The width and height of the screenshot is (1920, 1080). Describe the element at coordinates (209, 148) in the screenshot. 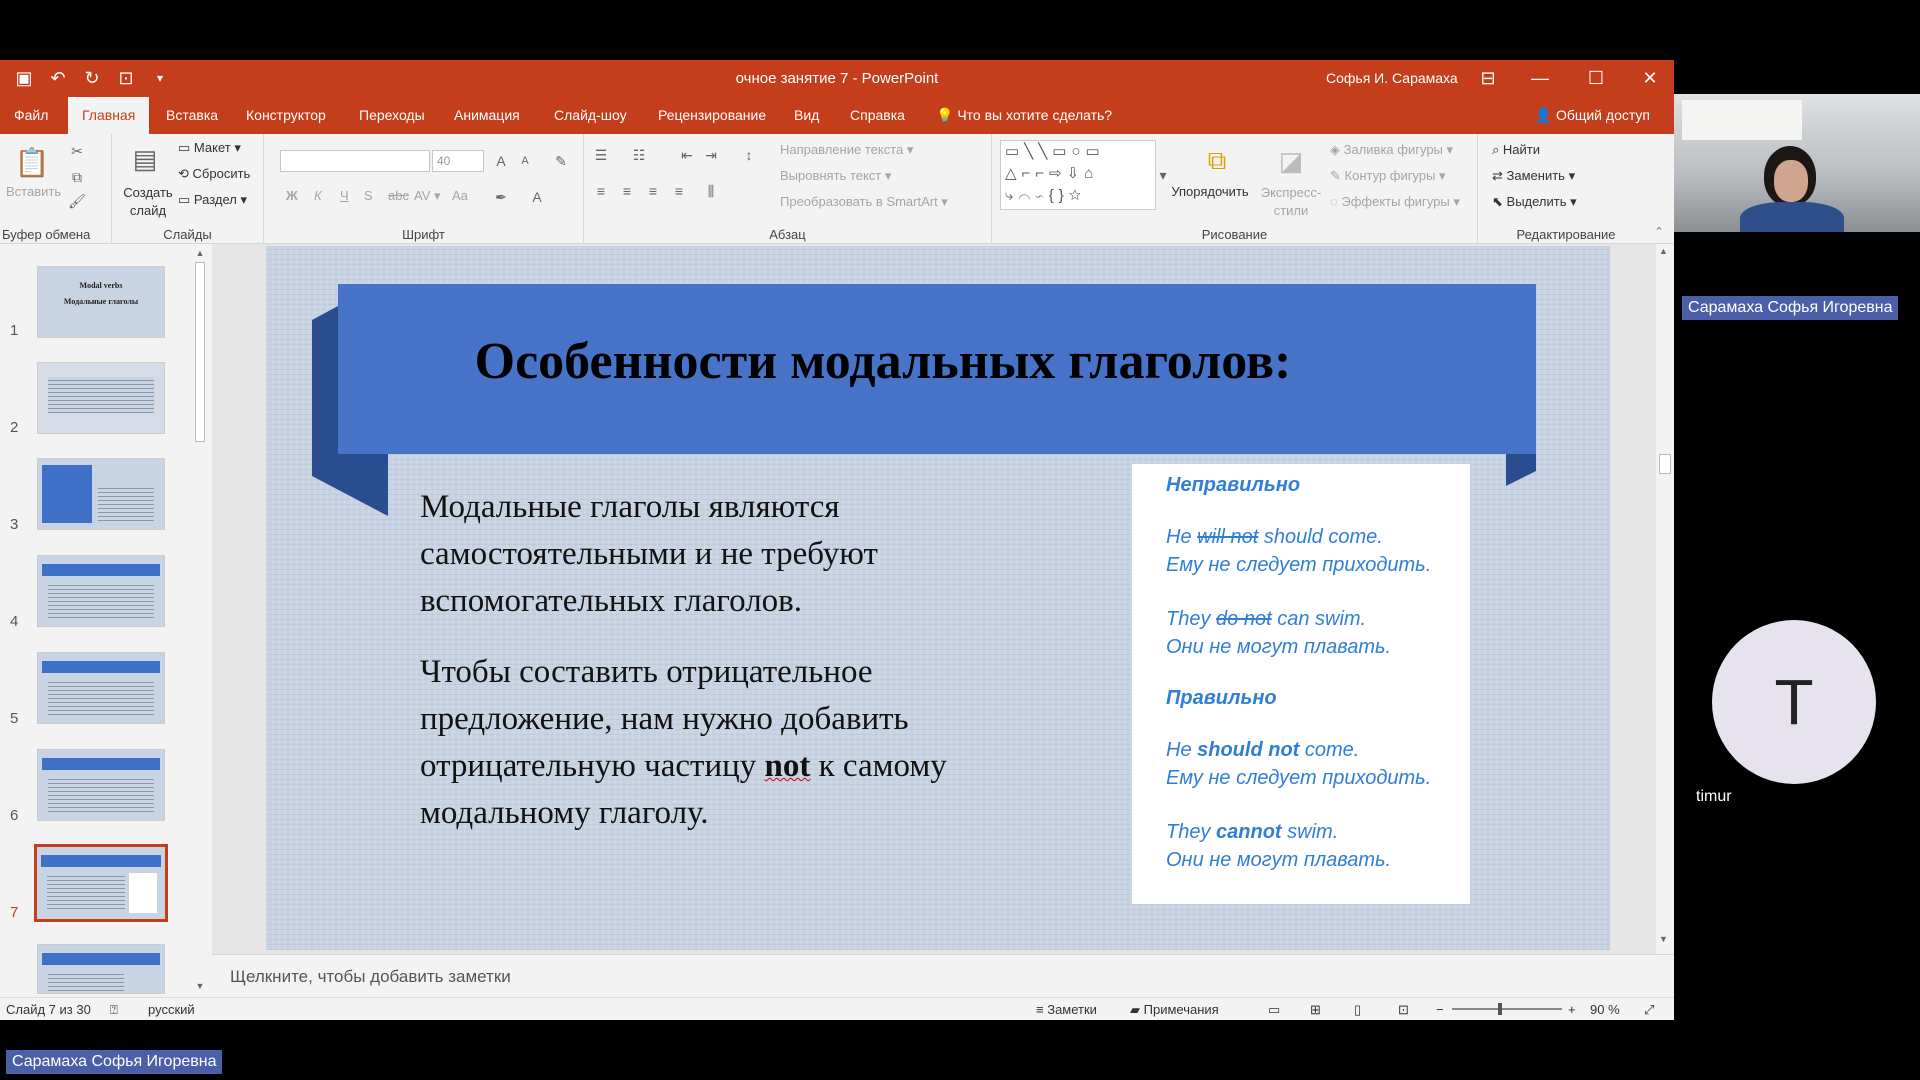

I see `layout-button: ▭ Макет ▾` at that location.